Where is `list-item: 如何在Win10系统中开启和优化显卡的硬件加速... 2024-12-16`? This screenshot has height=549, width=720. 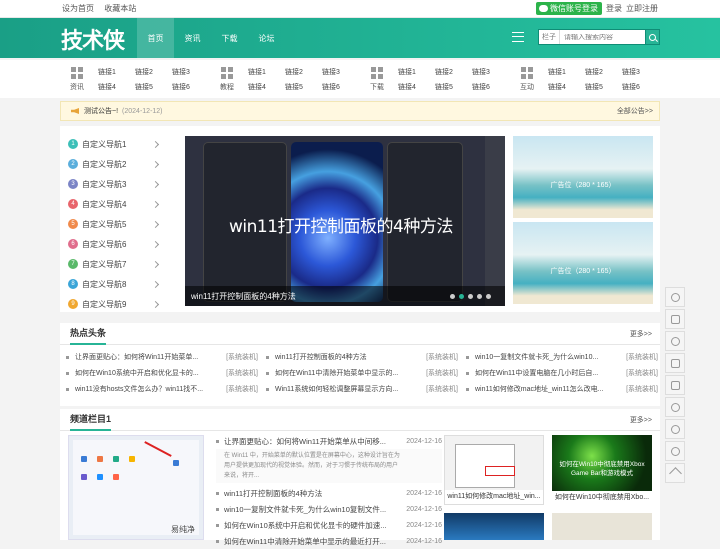 list-item: 如何在Win10系统中开启和优化显卡的硬件加速... 2024-12-16 is located at coordinates (329, 525).